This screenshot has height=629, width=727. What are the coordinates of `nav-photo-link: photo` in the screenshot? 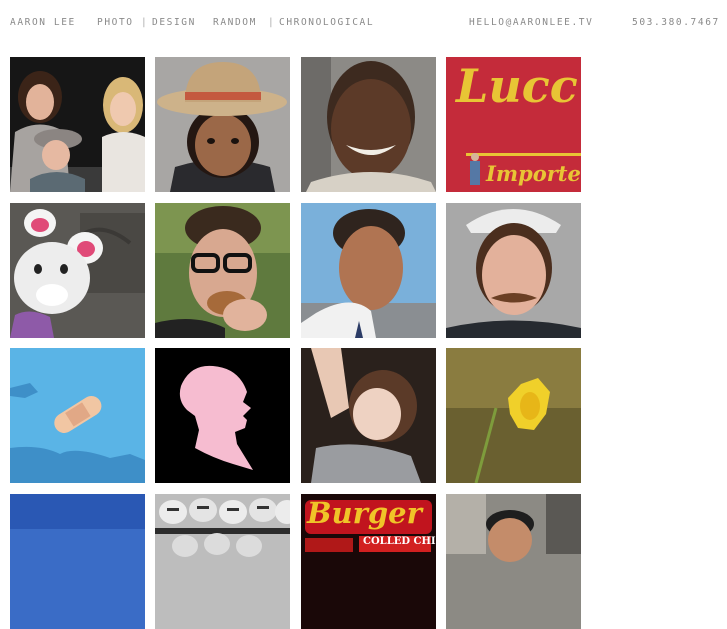 It's located at (115, 22).